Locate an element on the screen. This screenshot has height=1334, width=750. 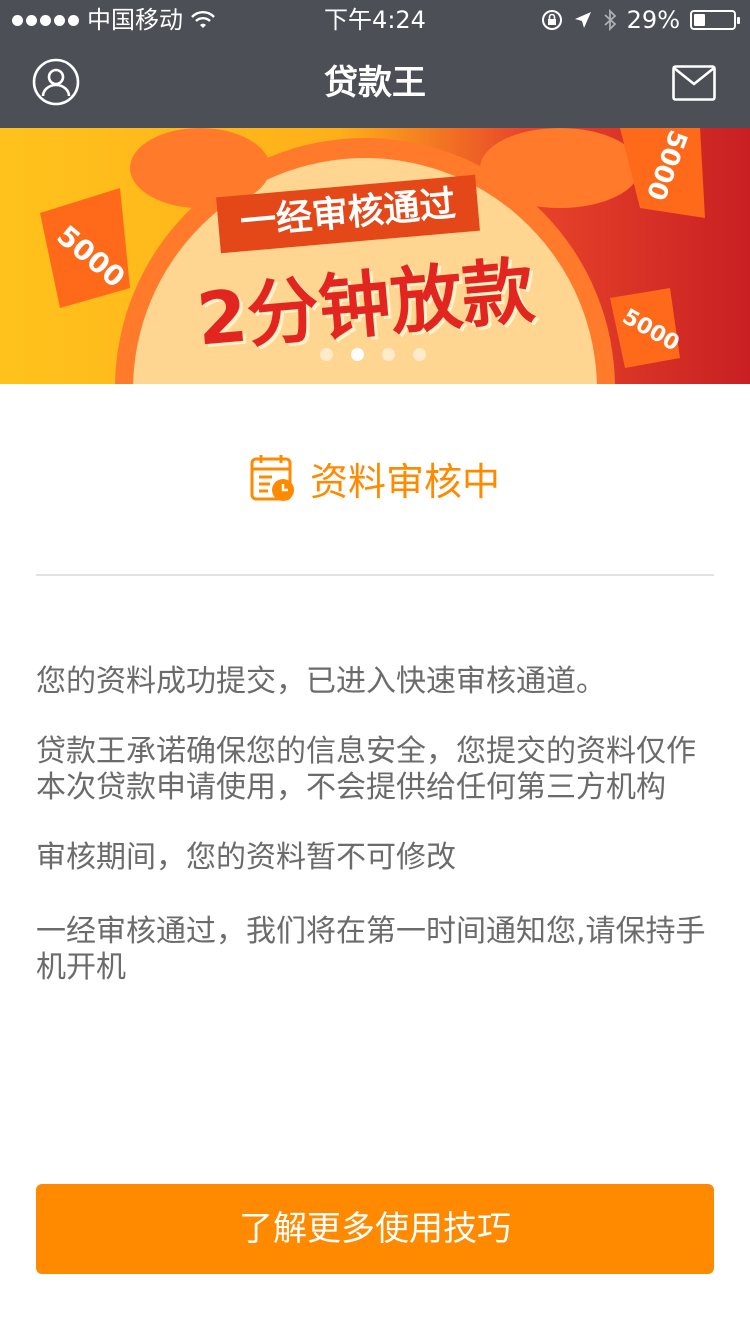
mail-icon is located at coordinates (694, 83).